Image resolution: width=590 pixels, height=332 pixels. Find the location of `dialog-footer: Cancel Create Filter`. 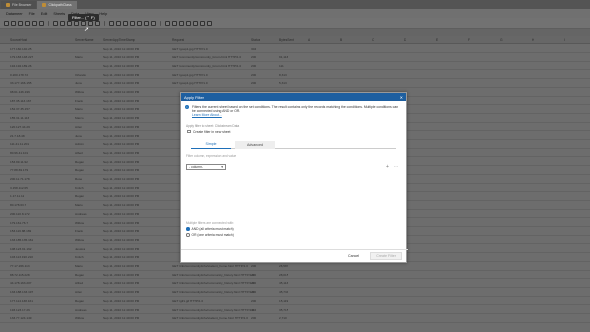

dialog-footer: Cancel Create Filter is located at coordinates (294, 255).